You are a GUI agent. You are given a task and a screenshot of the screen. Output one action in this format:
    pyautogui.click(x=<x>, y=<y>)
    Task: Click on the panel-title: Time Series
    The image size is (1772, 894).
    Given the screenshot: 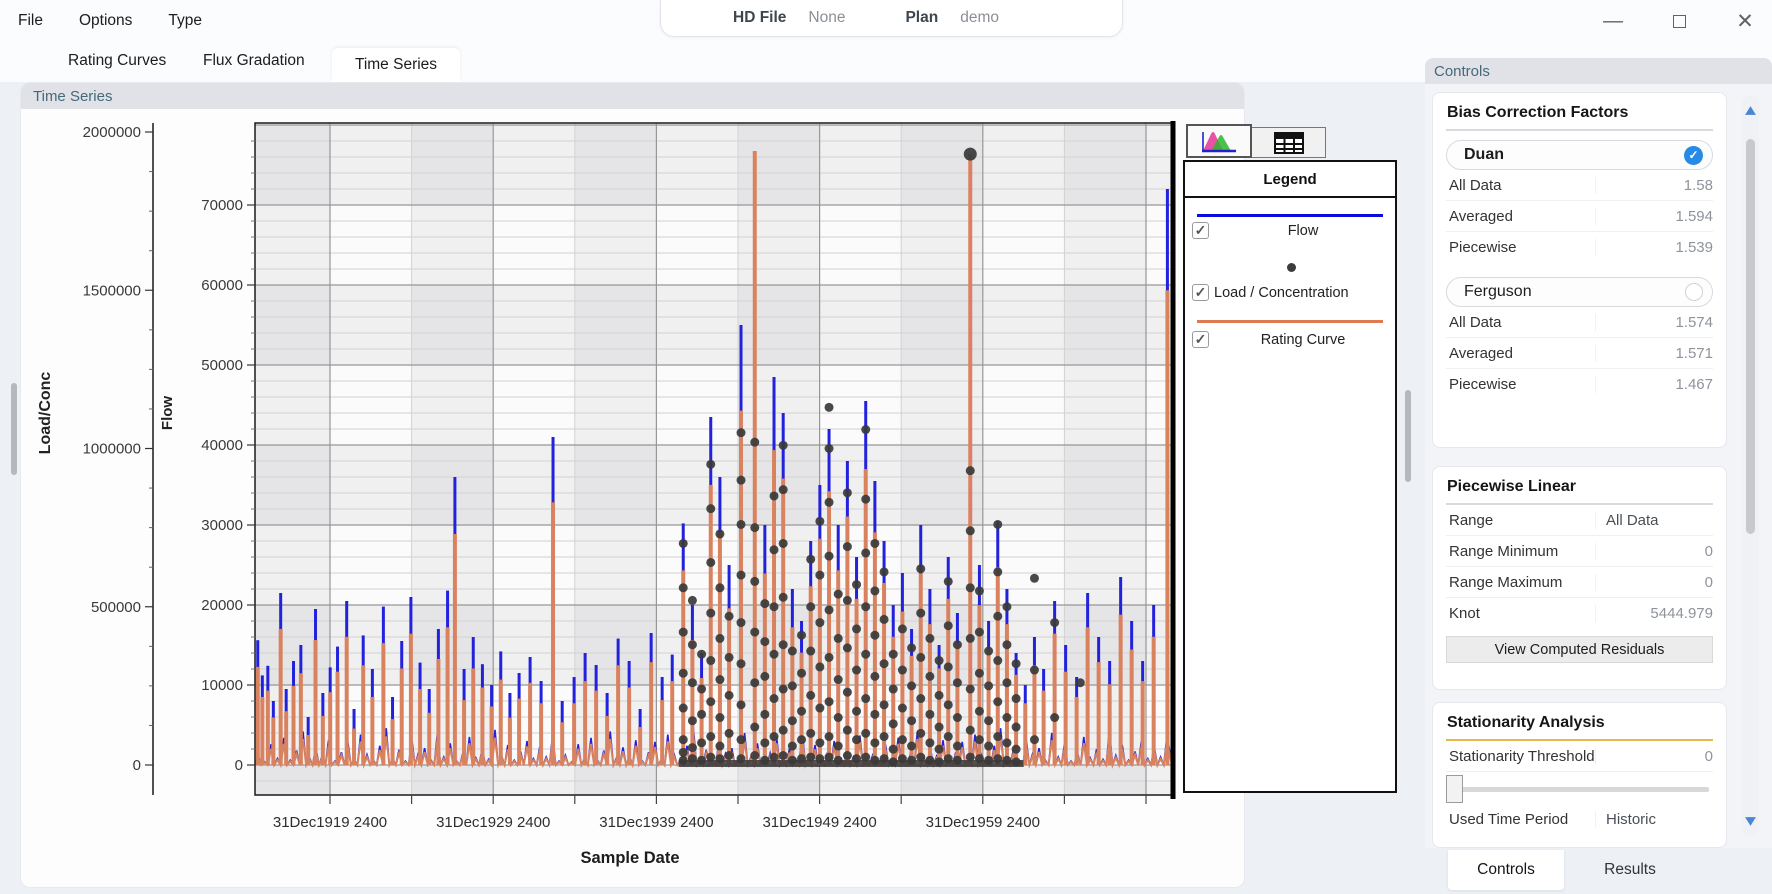 What is the action you would take?
    pyautogui.click(x=73, y=96)
    